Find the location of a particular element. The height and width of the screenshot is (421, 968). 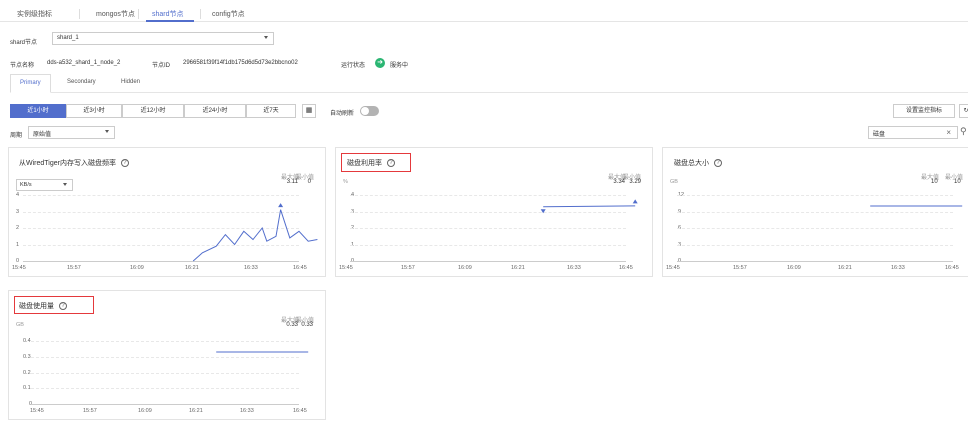

node-name-value: dds-a532_shard_1_node_2 is located at coordinates (84, 63).